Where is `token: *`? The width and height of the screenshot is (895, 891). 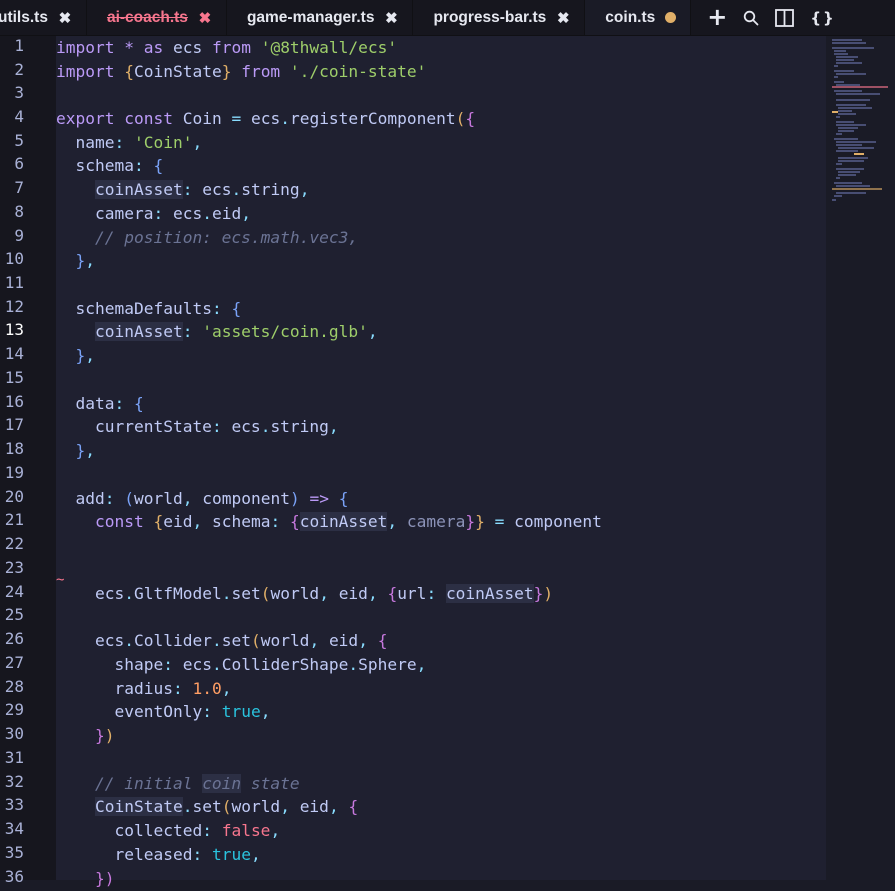
token: * is located at coordinates (129, 47).